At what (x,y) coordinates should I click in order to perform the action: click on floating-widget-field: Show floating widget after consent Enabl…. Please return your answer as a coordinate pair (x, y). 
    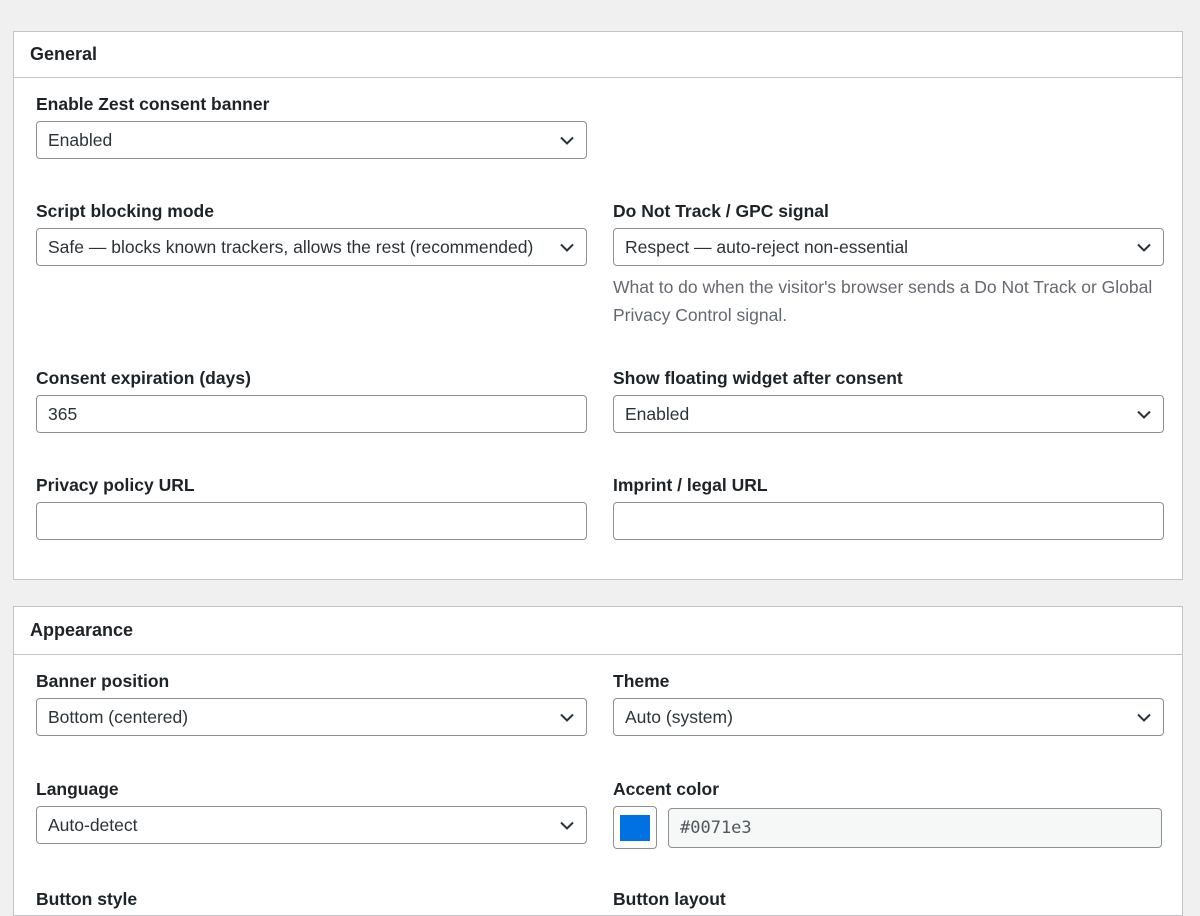
    Looking at the image, I should click on (888, 399).